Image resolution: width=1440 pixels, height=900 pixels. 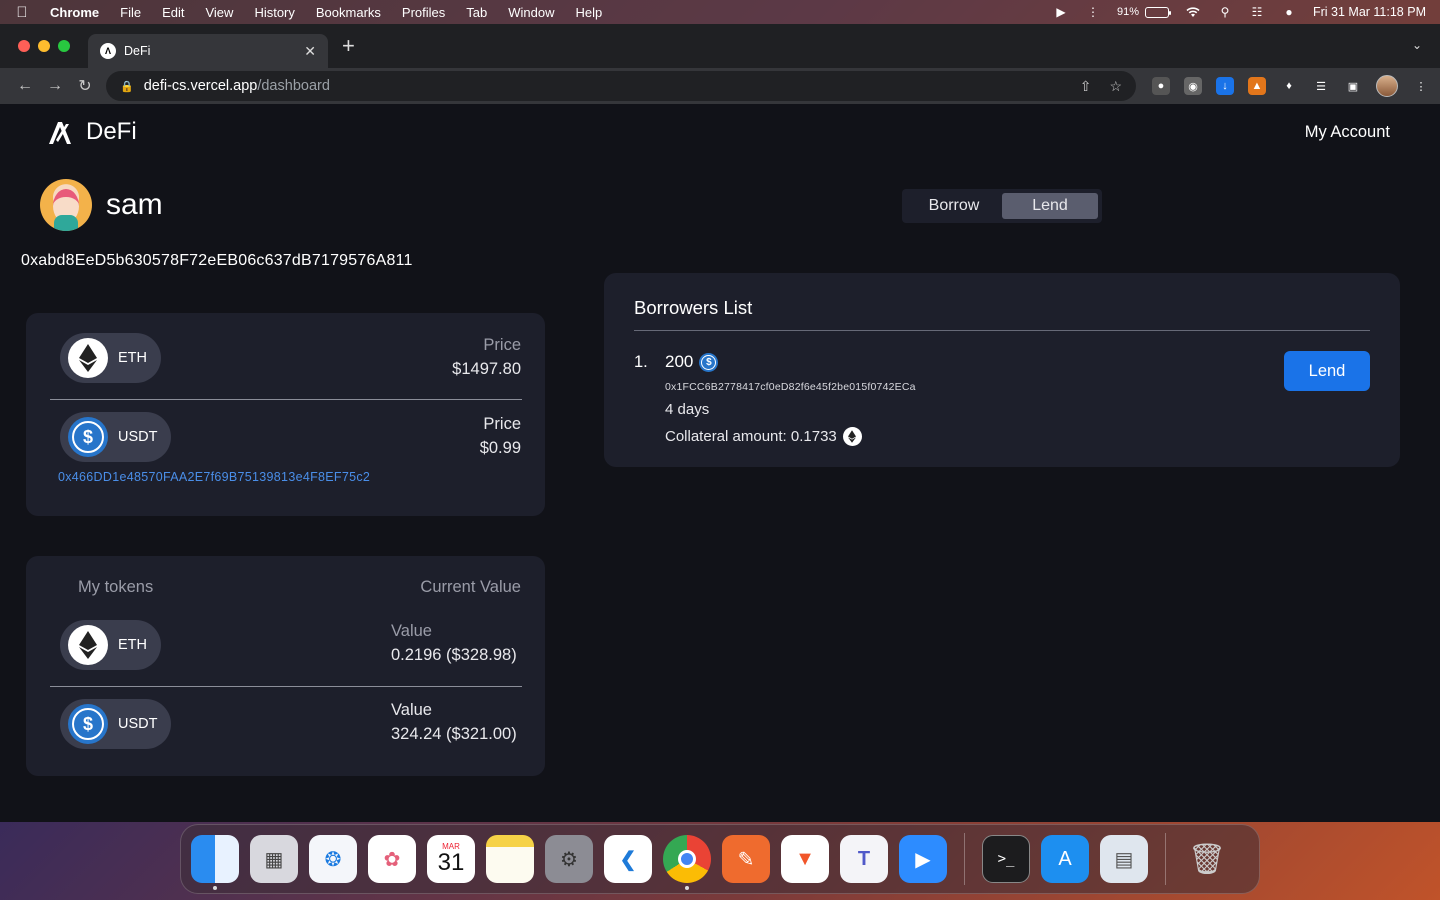 What do you see at coordinates (293, 86) in the screenshot?
I see `url-path: /dashboard` at bounding box center [293, 86].